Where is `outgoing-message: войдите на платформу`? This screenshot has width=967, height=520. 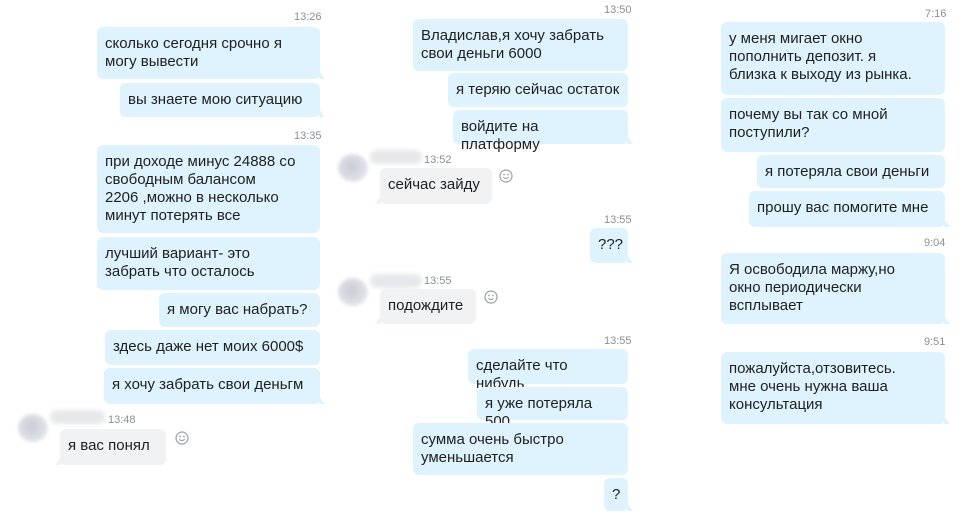
outgoing-message: войдите на платформу is located at coordinates (543, 131).